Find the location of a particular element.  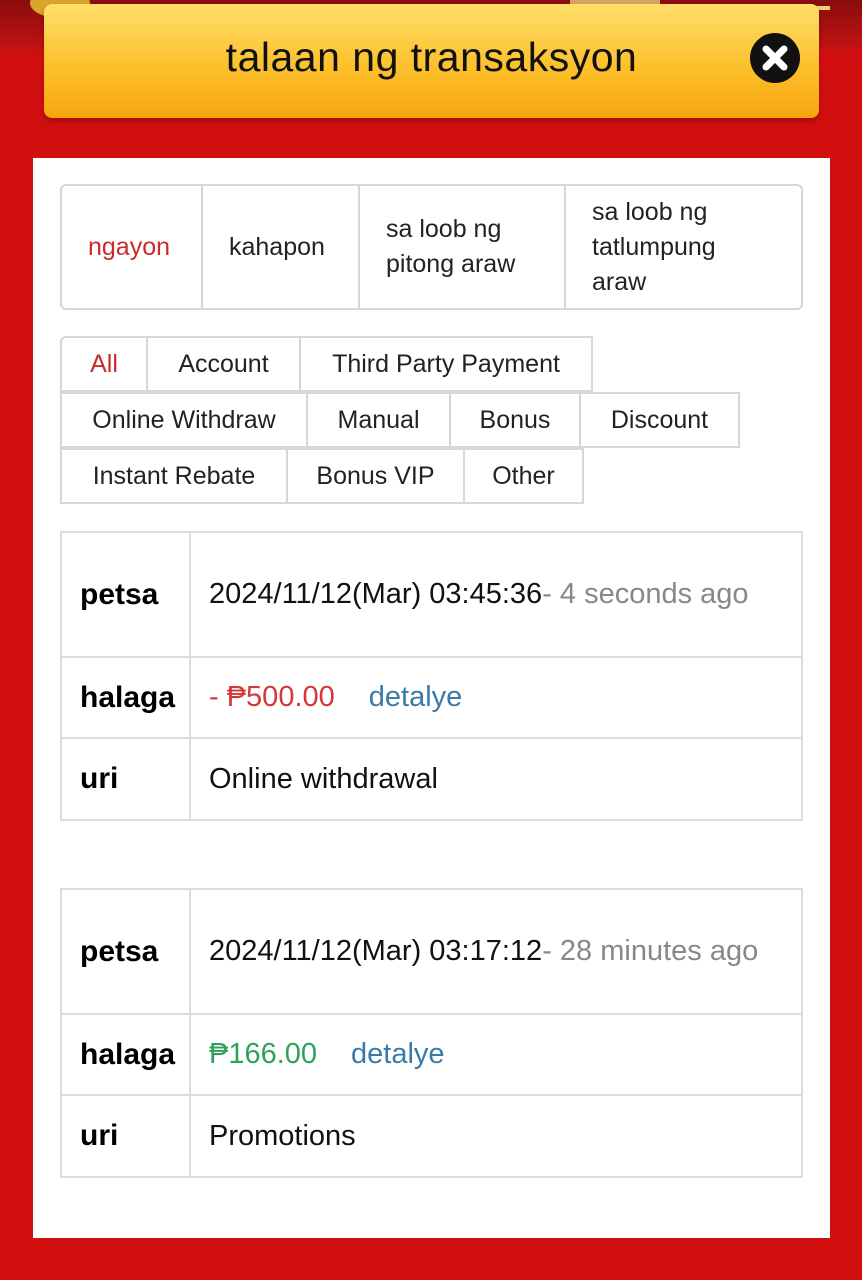

transaction-datetime: 2024/11/12(Mar) 03:45:36 is located at coordinates (376, 594).